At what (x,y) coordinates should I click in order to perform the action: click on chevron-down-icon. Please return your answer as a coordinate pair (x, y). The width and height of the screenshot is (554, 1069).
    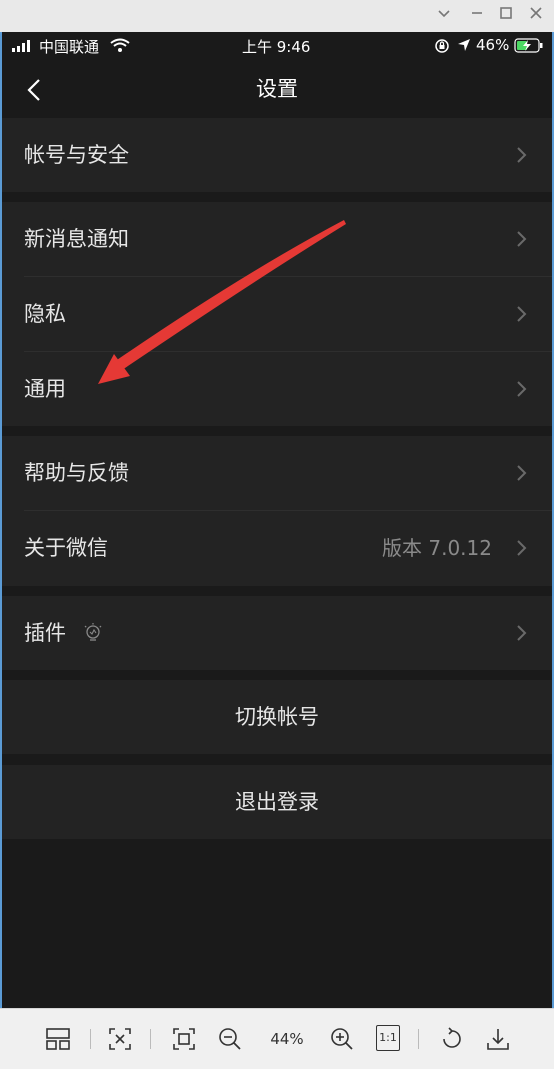
    Looking at the image, I should click on (444, 16).